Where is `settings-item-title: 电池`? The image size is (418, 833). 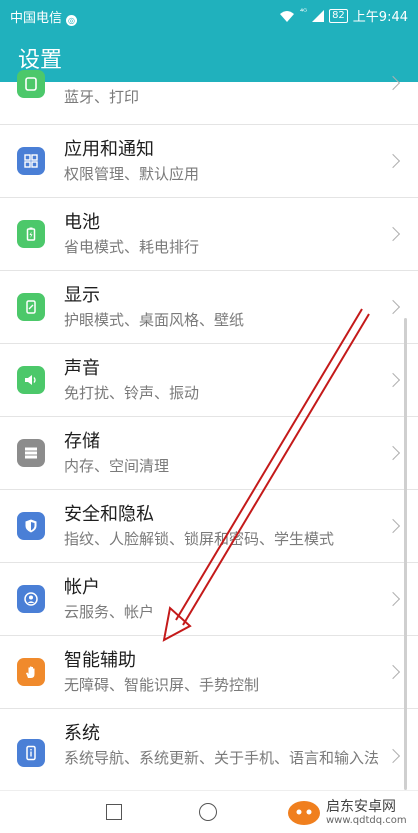
settings-item-title: 电池 is located at coordinates (82, 222).